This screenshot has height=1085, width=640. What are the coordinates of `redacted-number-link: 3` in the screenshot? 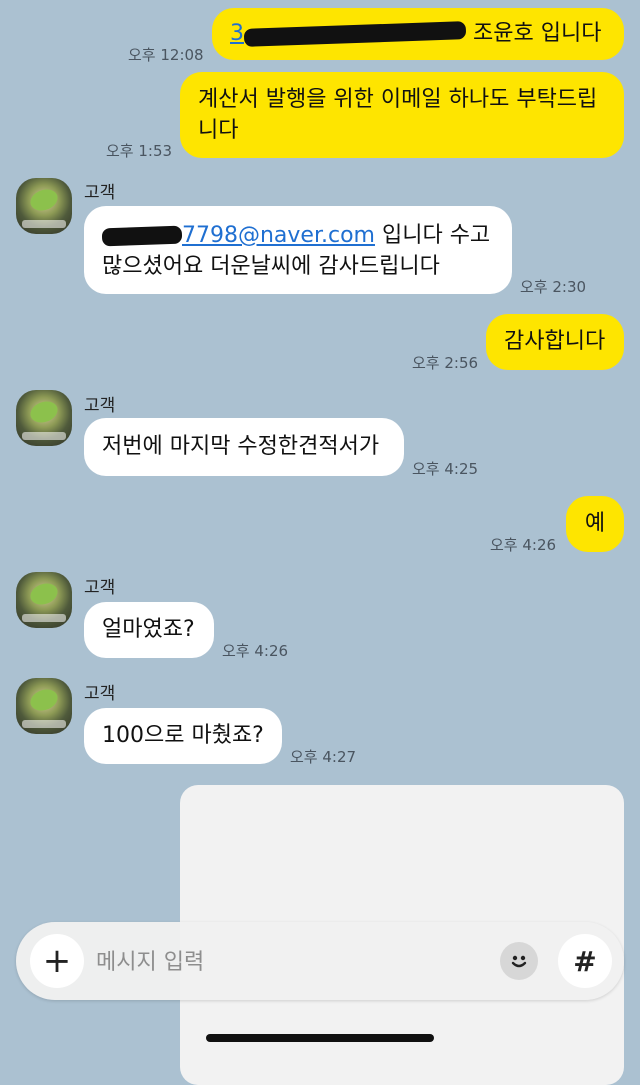 It's located at (348, 34).